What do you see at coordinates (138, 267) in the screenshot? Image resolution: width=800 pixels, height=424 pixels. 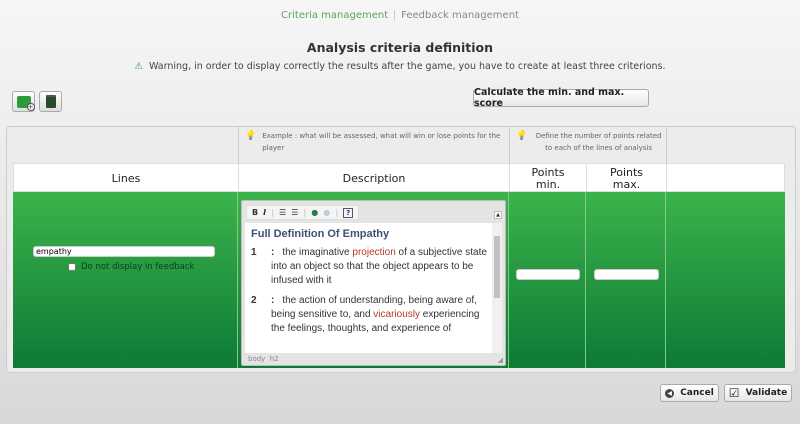 I see `hide-feedback-label: Do not display in feedback` at bounding box center [138, 267].